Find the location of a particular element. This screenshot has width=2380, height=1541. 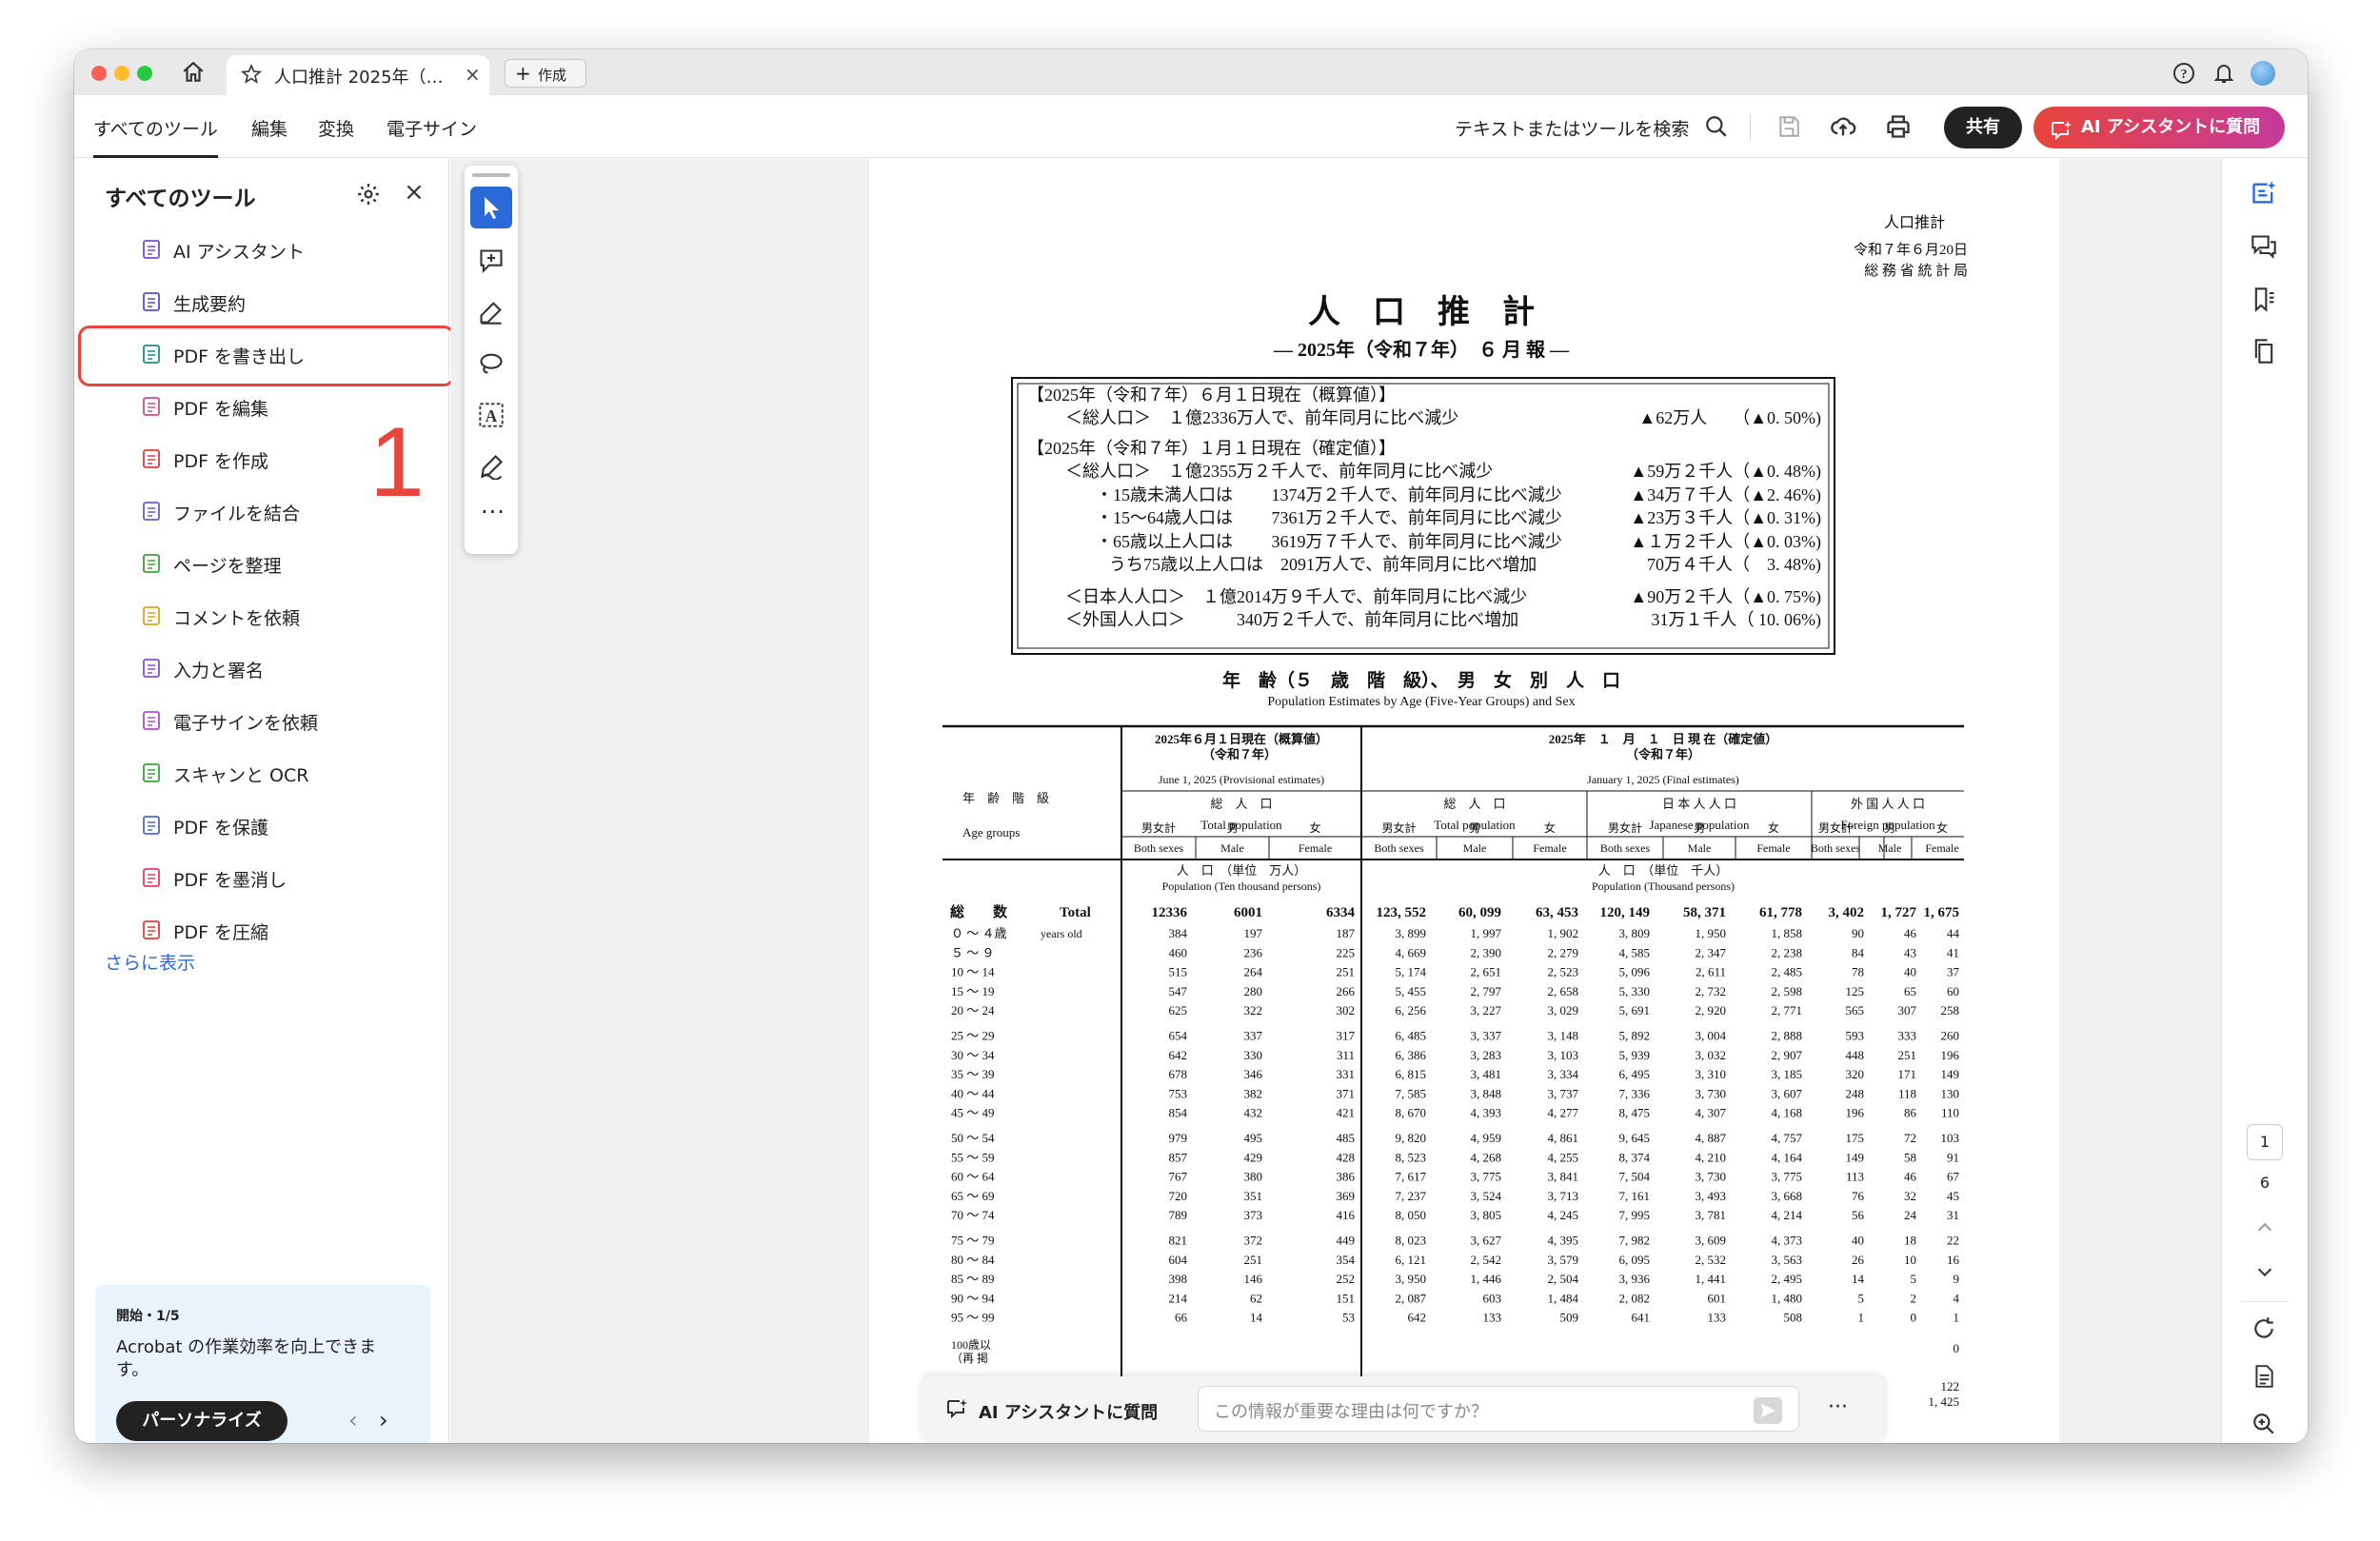

comments-icon is located at coordinates (2264, 248).